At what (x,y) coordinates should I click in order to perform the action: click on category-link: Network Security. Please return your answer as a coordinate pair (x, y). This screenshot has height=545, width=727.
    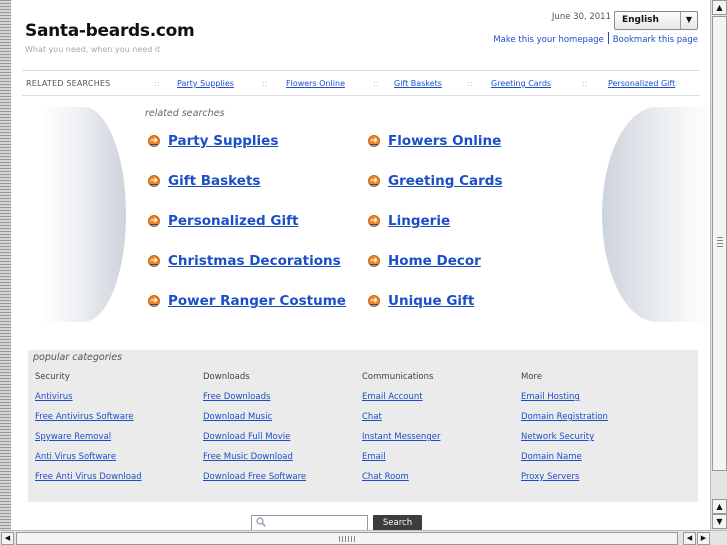
    Looking at the image, I should click on (564, 442).